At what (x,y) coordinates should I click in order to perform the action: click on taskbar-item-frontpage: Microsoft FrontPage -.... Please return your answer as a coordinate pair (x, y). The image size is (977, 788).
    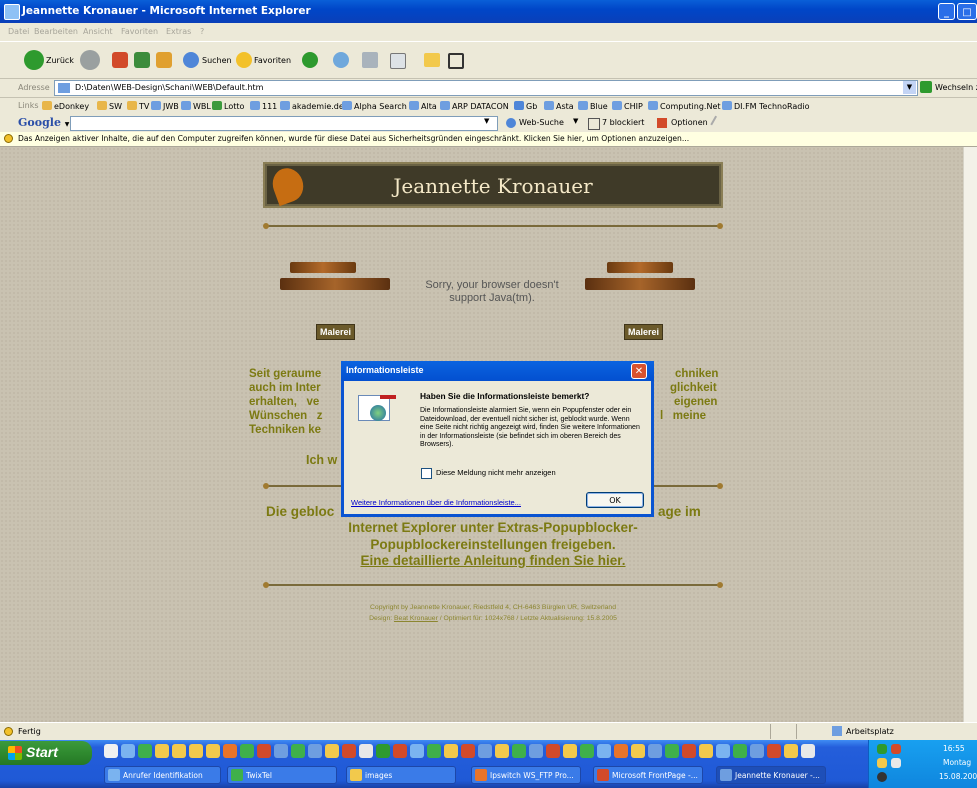
    Looking at the image, I should click on (648, 775).